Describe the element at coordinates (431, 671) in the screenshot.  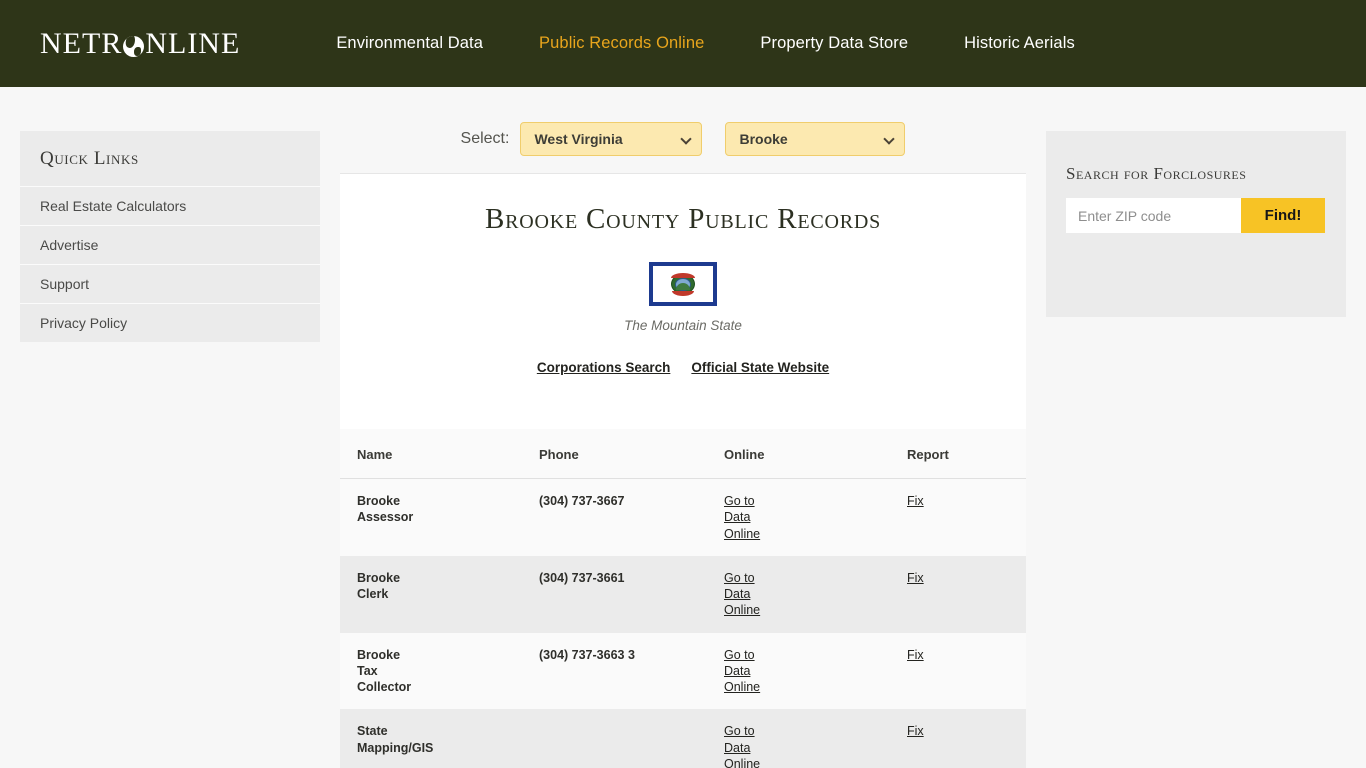
I see `cell-name: Brooke Tax Collector` at that location.